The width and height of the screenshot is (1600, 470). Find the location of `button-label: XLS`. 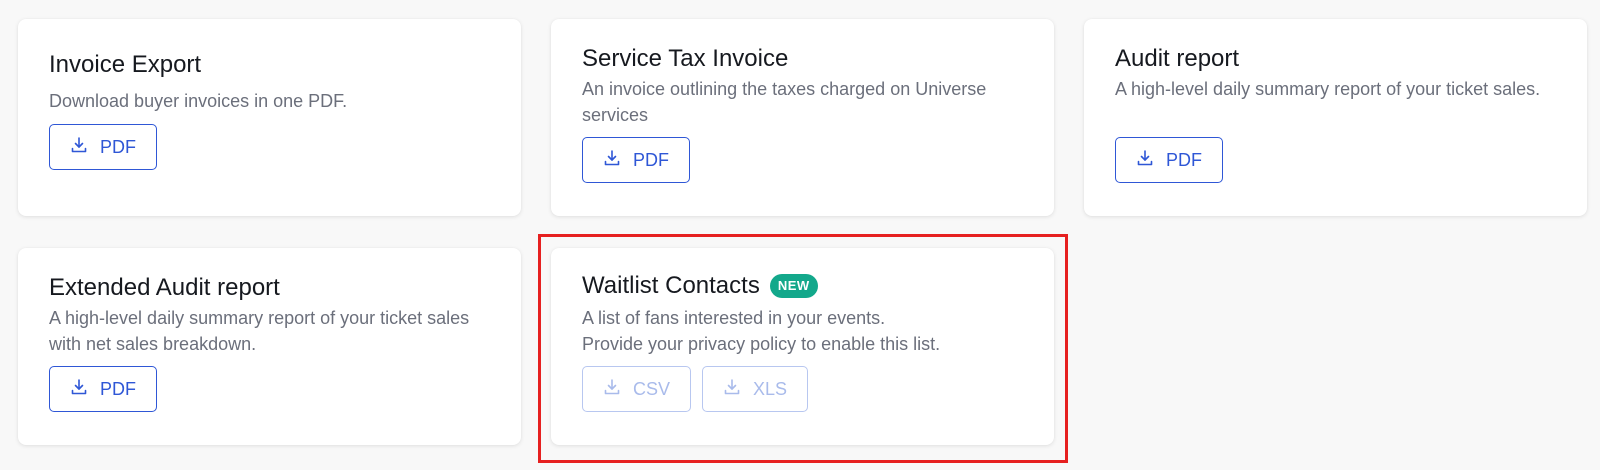

button-label: XLS is located at coordinates (770, 388).